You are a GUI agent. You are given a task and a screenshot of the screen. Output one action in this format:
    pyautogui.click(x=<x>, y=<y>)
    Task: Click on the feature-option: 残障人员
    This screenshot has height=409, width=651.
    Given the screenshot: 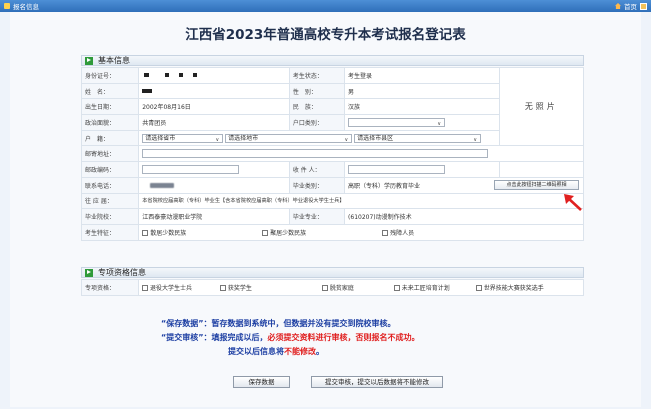 What is the action you would take?
    pyautogui.click(x=398, y=232)
    